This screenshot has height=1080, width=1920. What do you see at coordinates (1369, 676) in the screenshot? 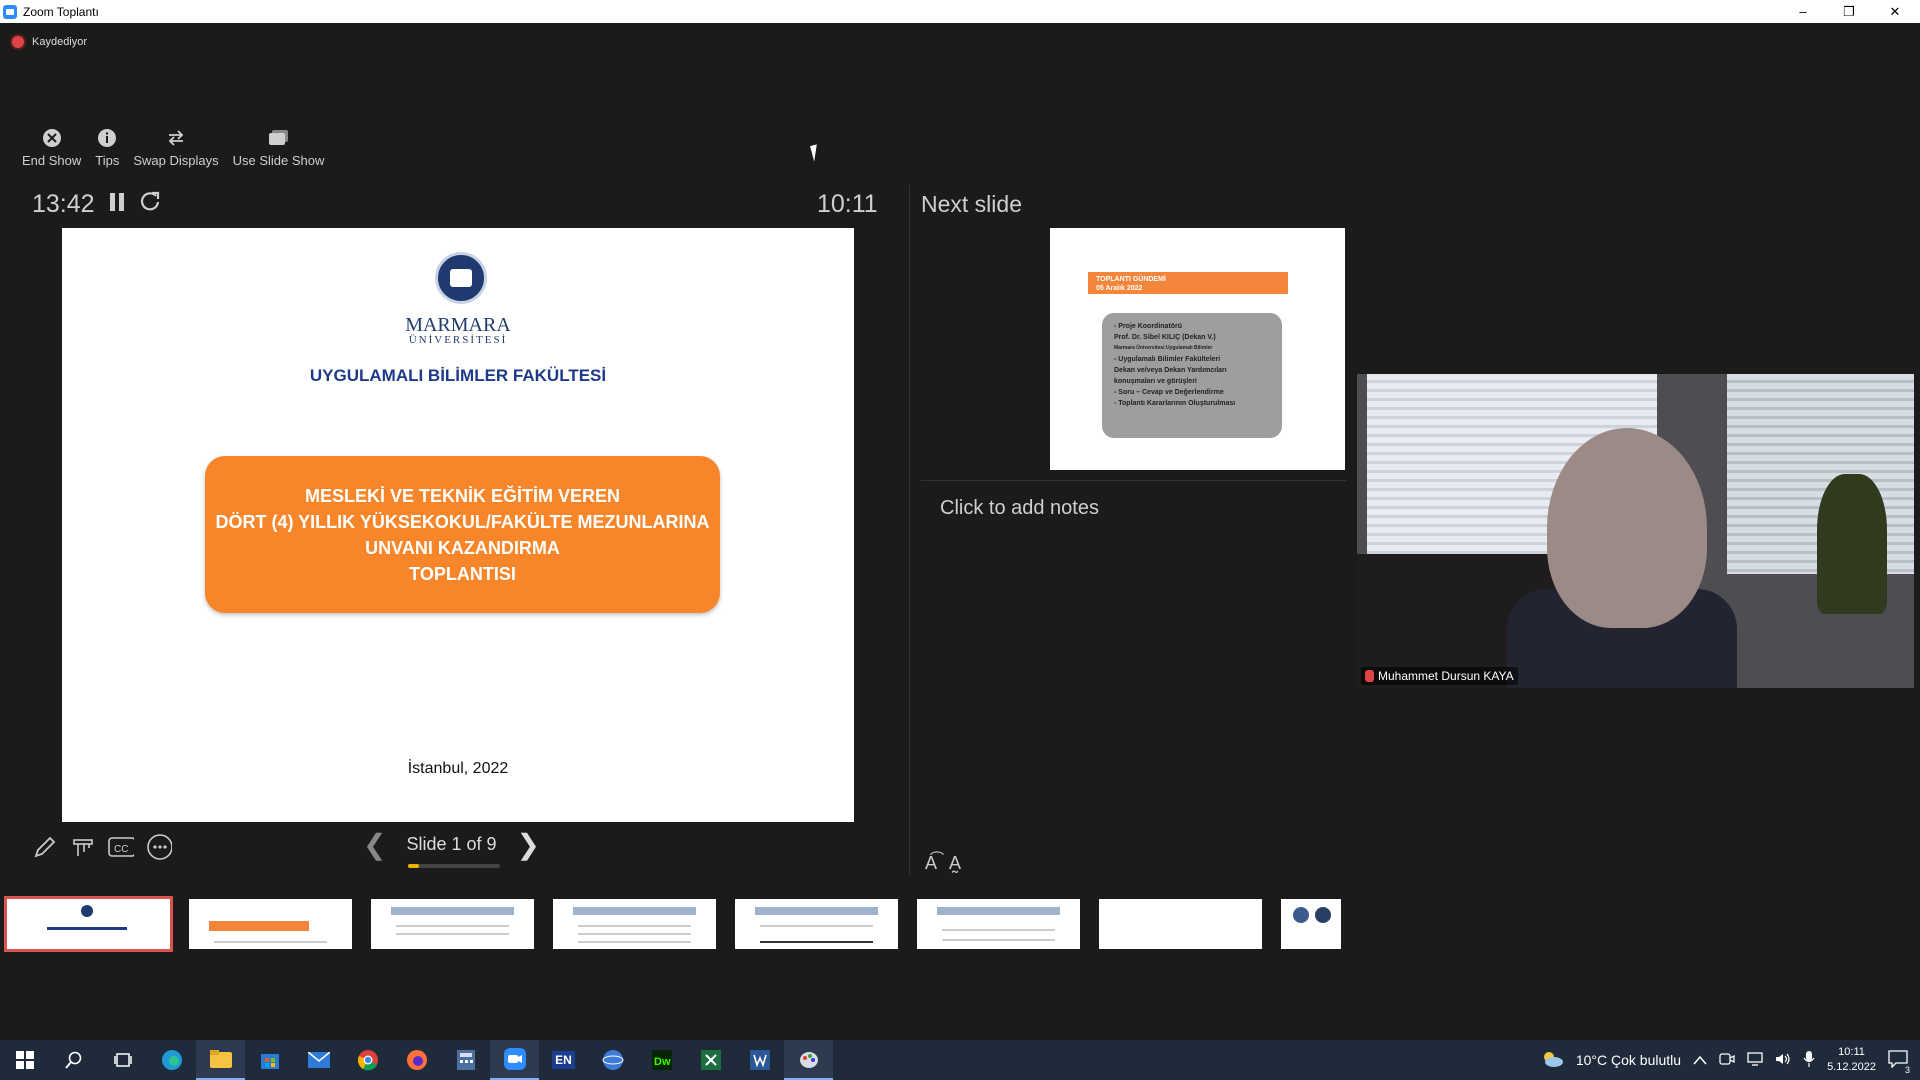
I see `muted-mic-icon` at bounding box center [1369, 676].